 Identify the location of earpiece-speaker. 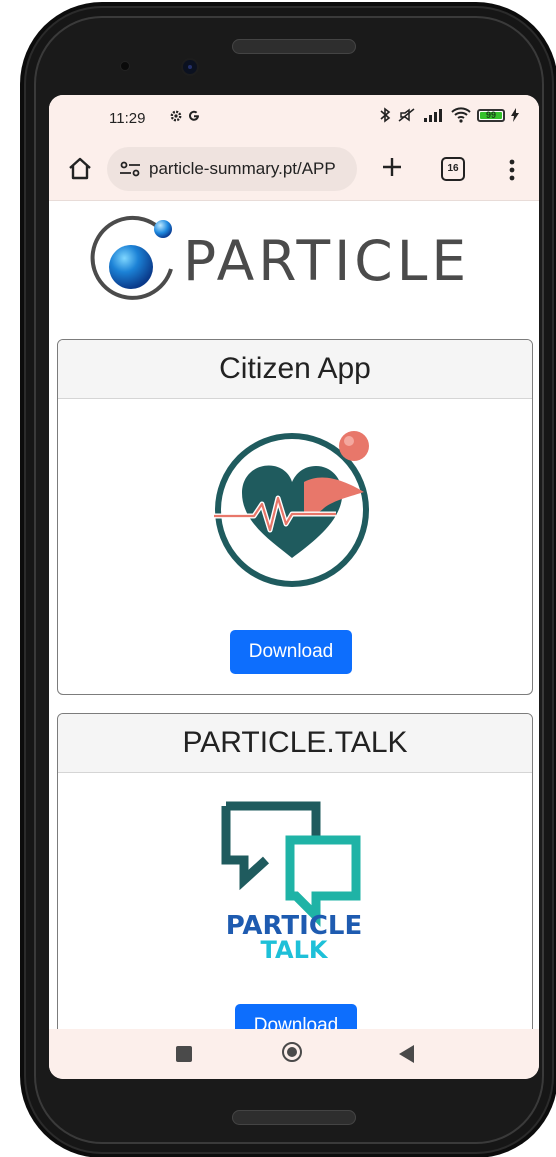
(294, 46).